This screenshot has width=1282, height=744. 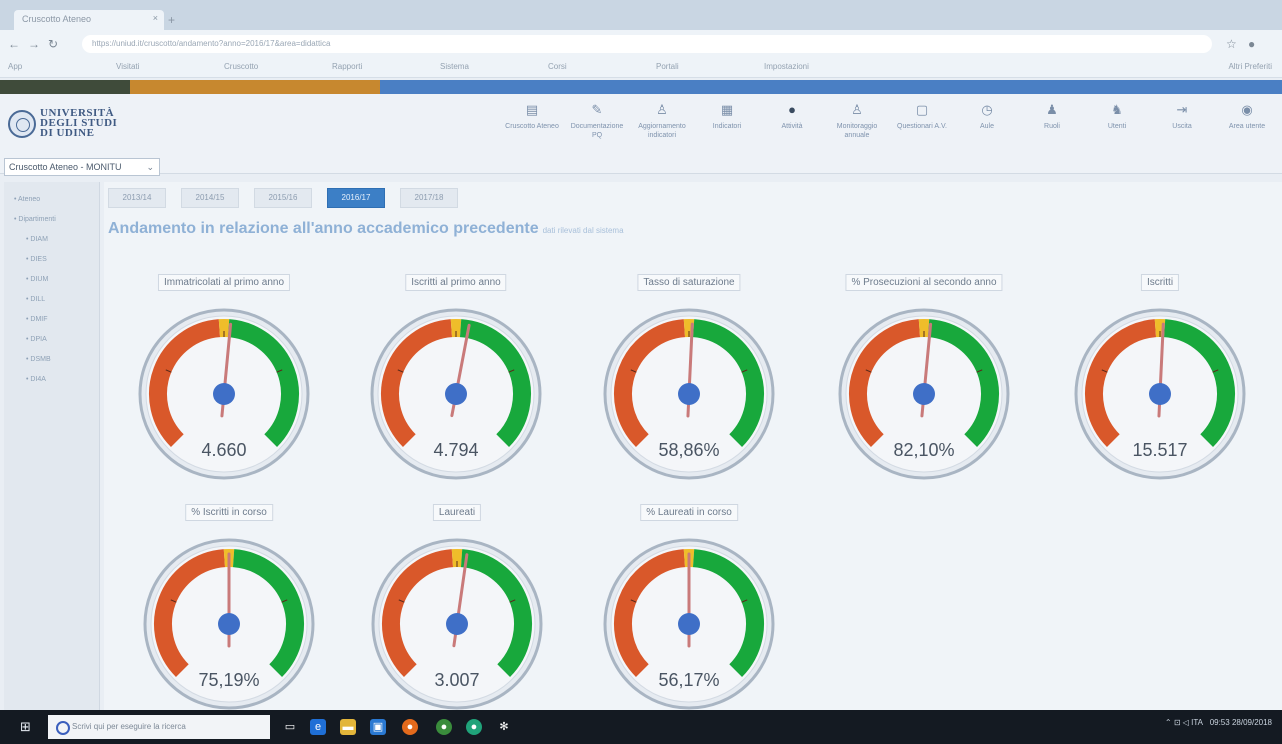 I want to click on person-icon: ●, so click(x=792, y=109).